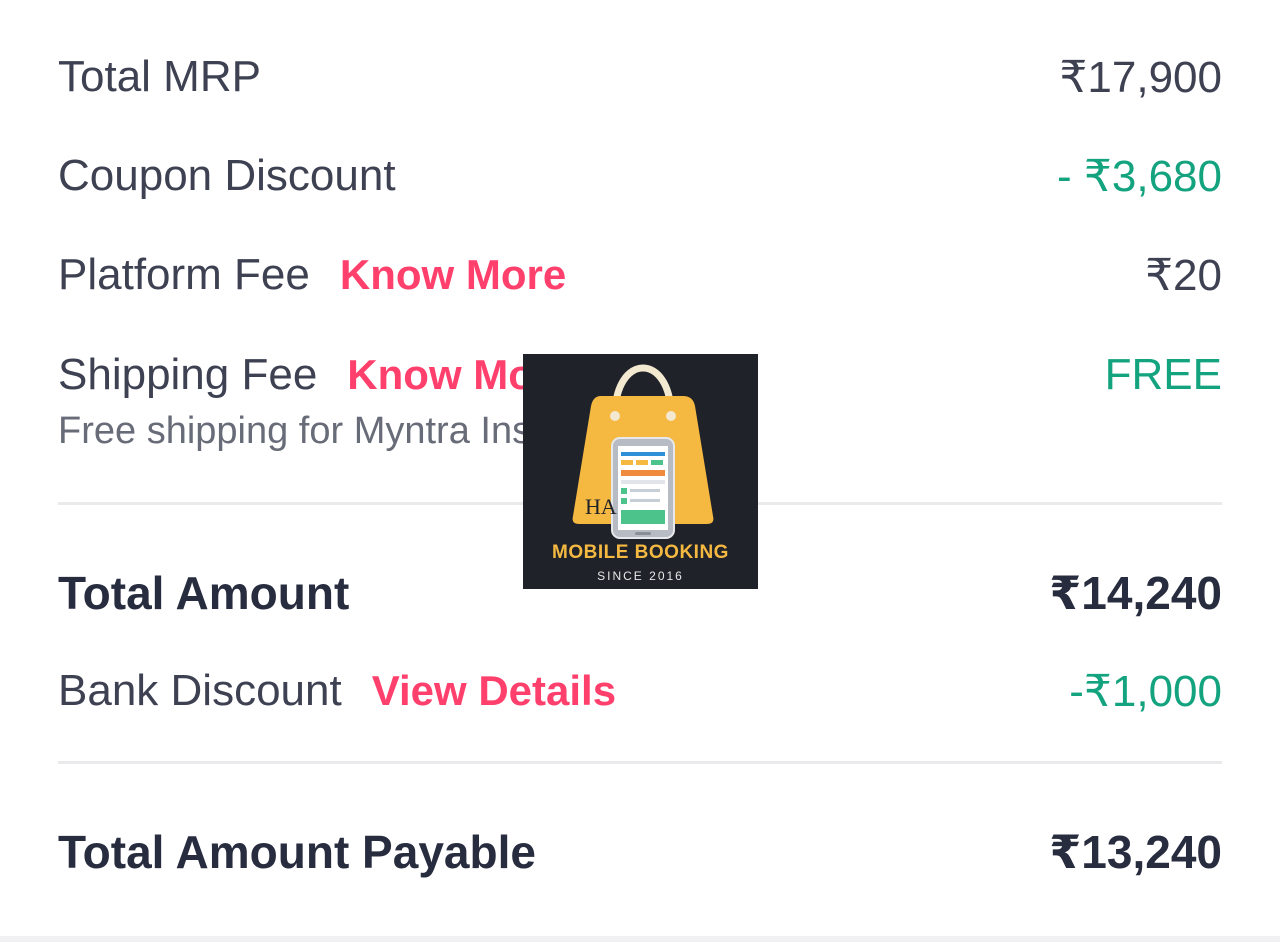  I want to click on footer-bar, so click(640, 939).